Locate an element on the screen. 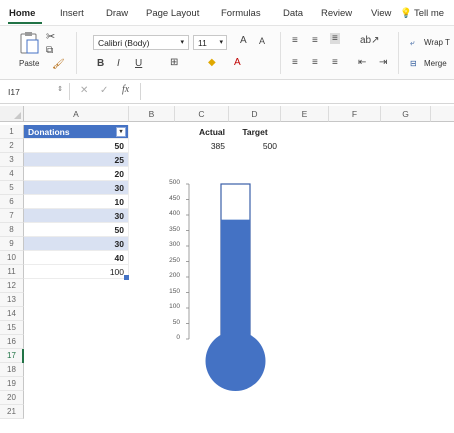 This screenshot has width=454, height=433. row-header-2: 2 is located at coordinates (12, 146).